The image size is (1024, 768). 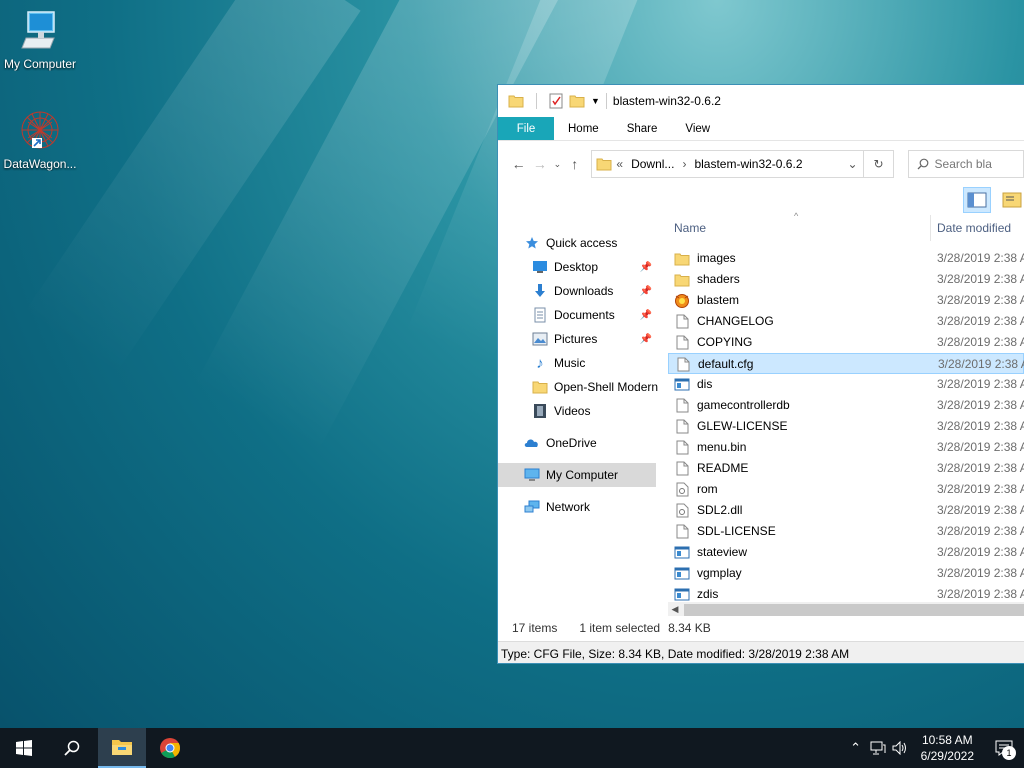 I want to click on details-view-button, so click(x=1011, y=200).